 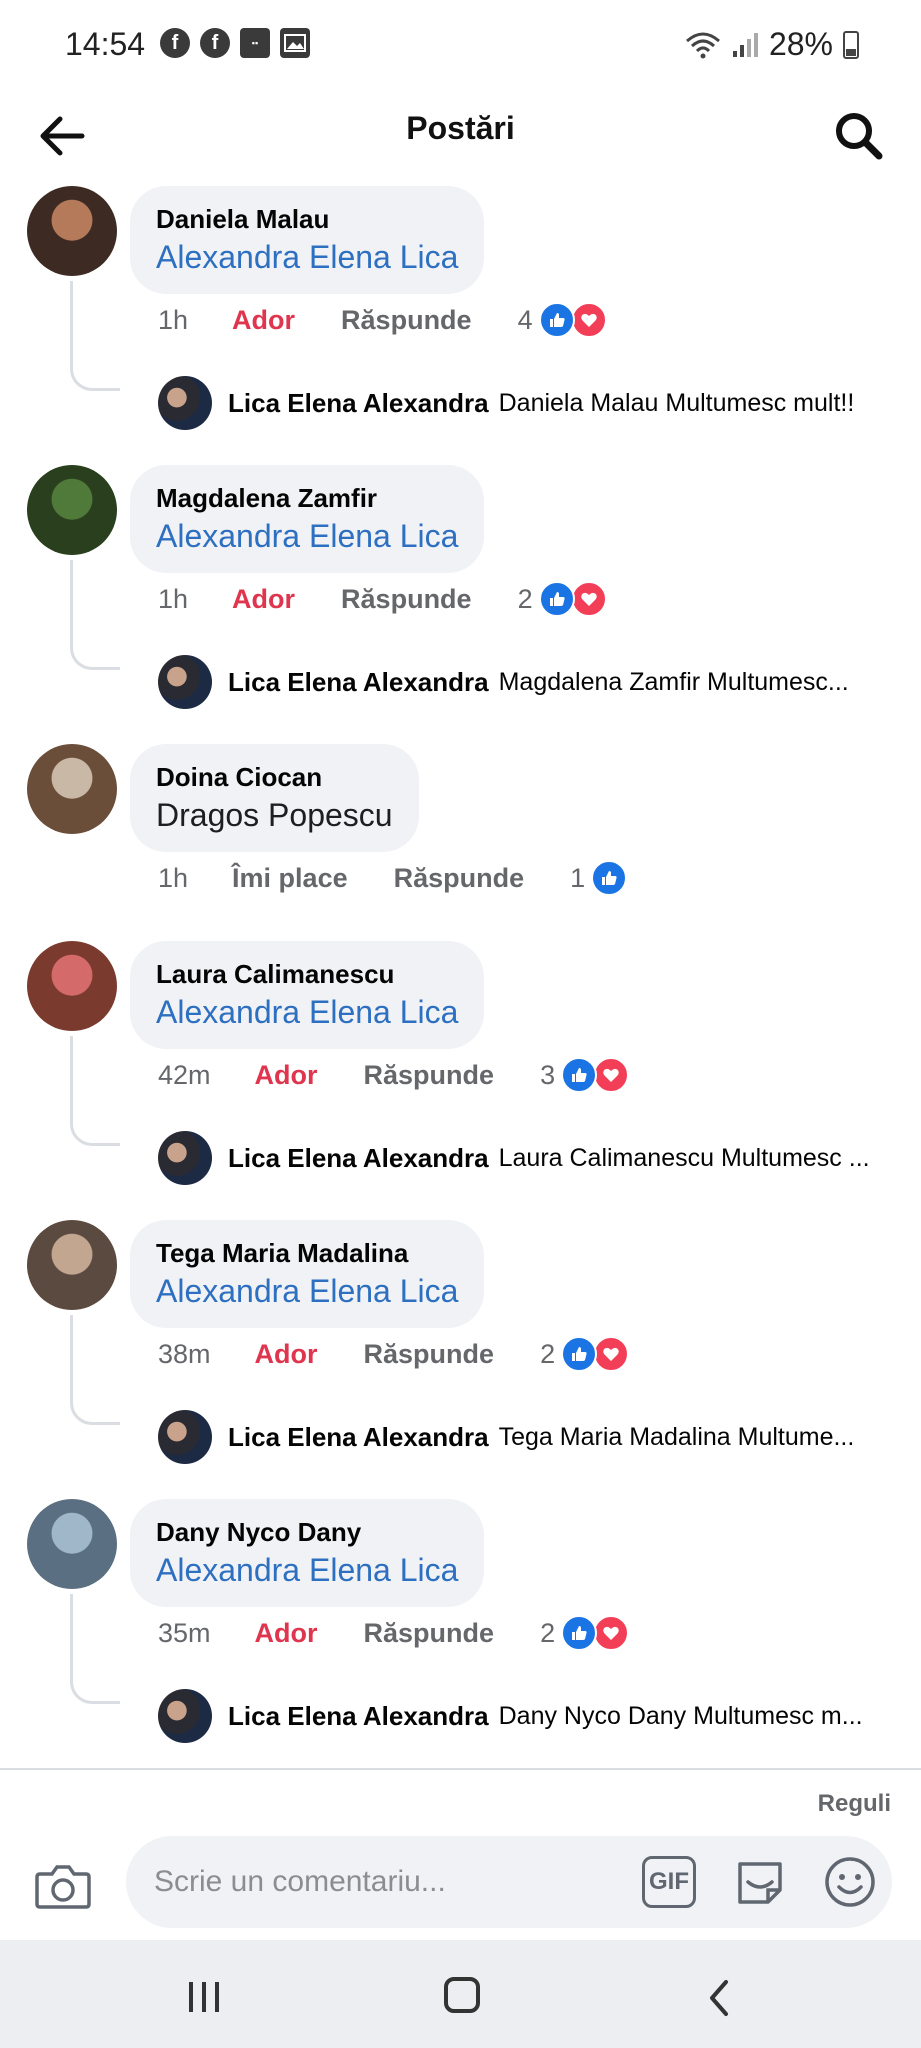 What do you see at coordinates (184, 1632) in the screenshot?
I see `comment-time: 35m` at bounding box center [184, 1632].